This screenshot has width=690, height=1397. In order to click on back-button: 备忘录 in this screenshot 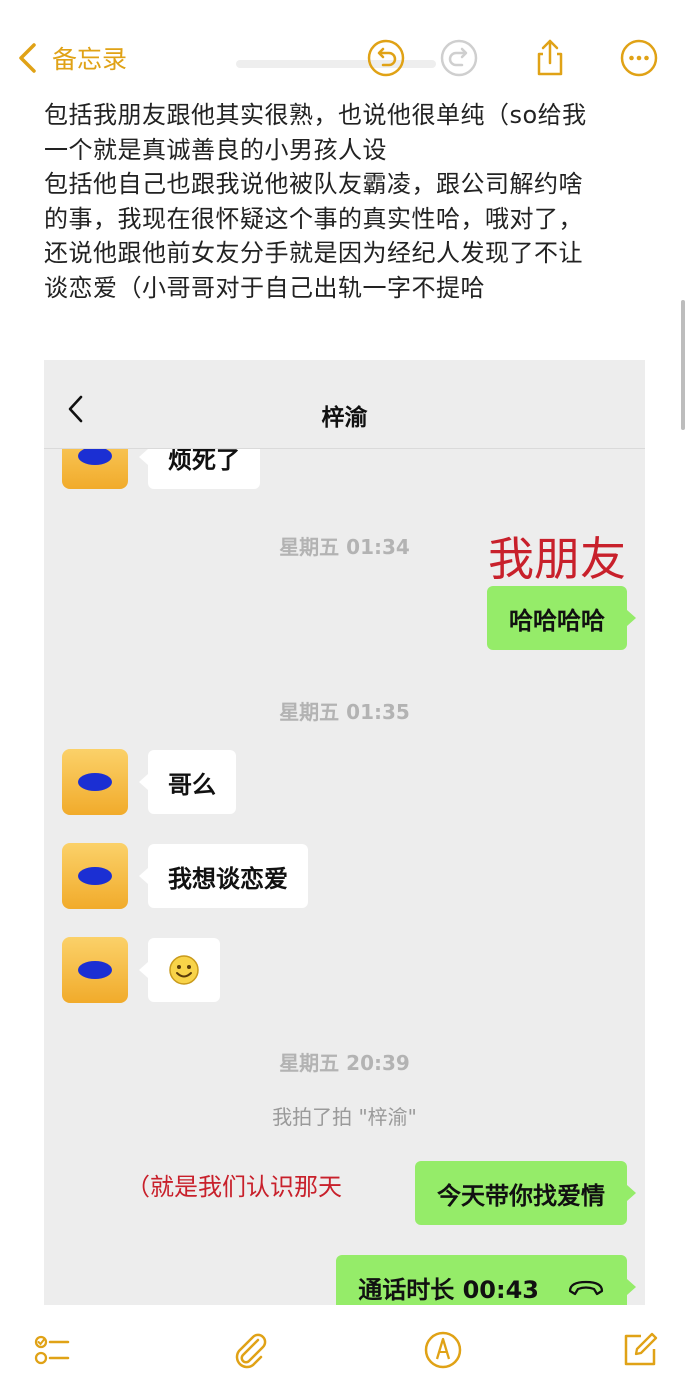, I will do `click(70, 58)`.